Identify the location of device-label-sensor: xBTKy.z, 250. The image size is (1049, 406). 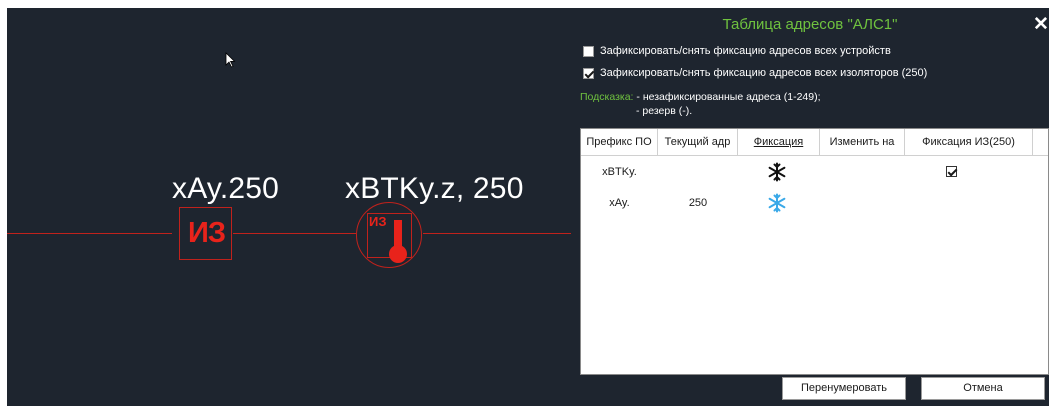
(434, 188).